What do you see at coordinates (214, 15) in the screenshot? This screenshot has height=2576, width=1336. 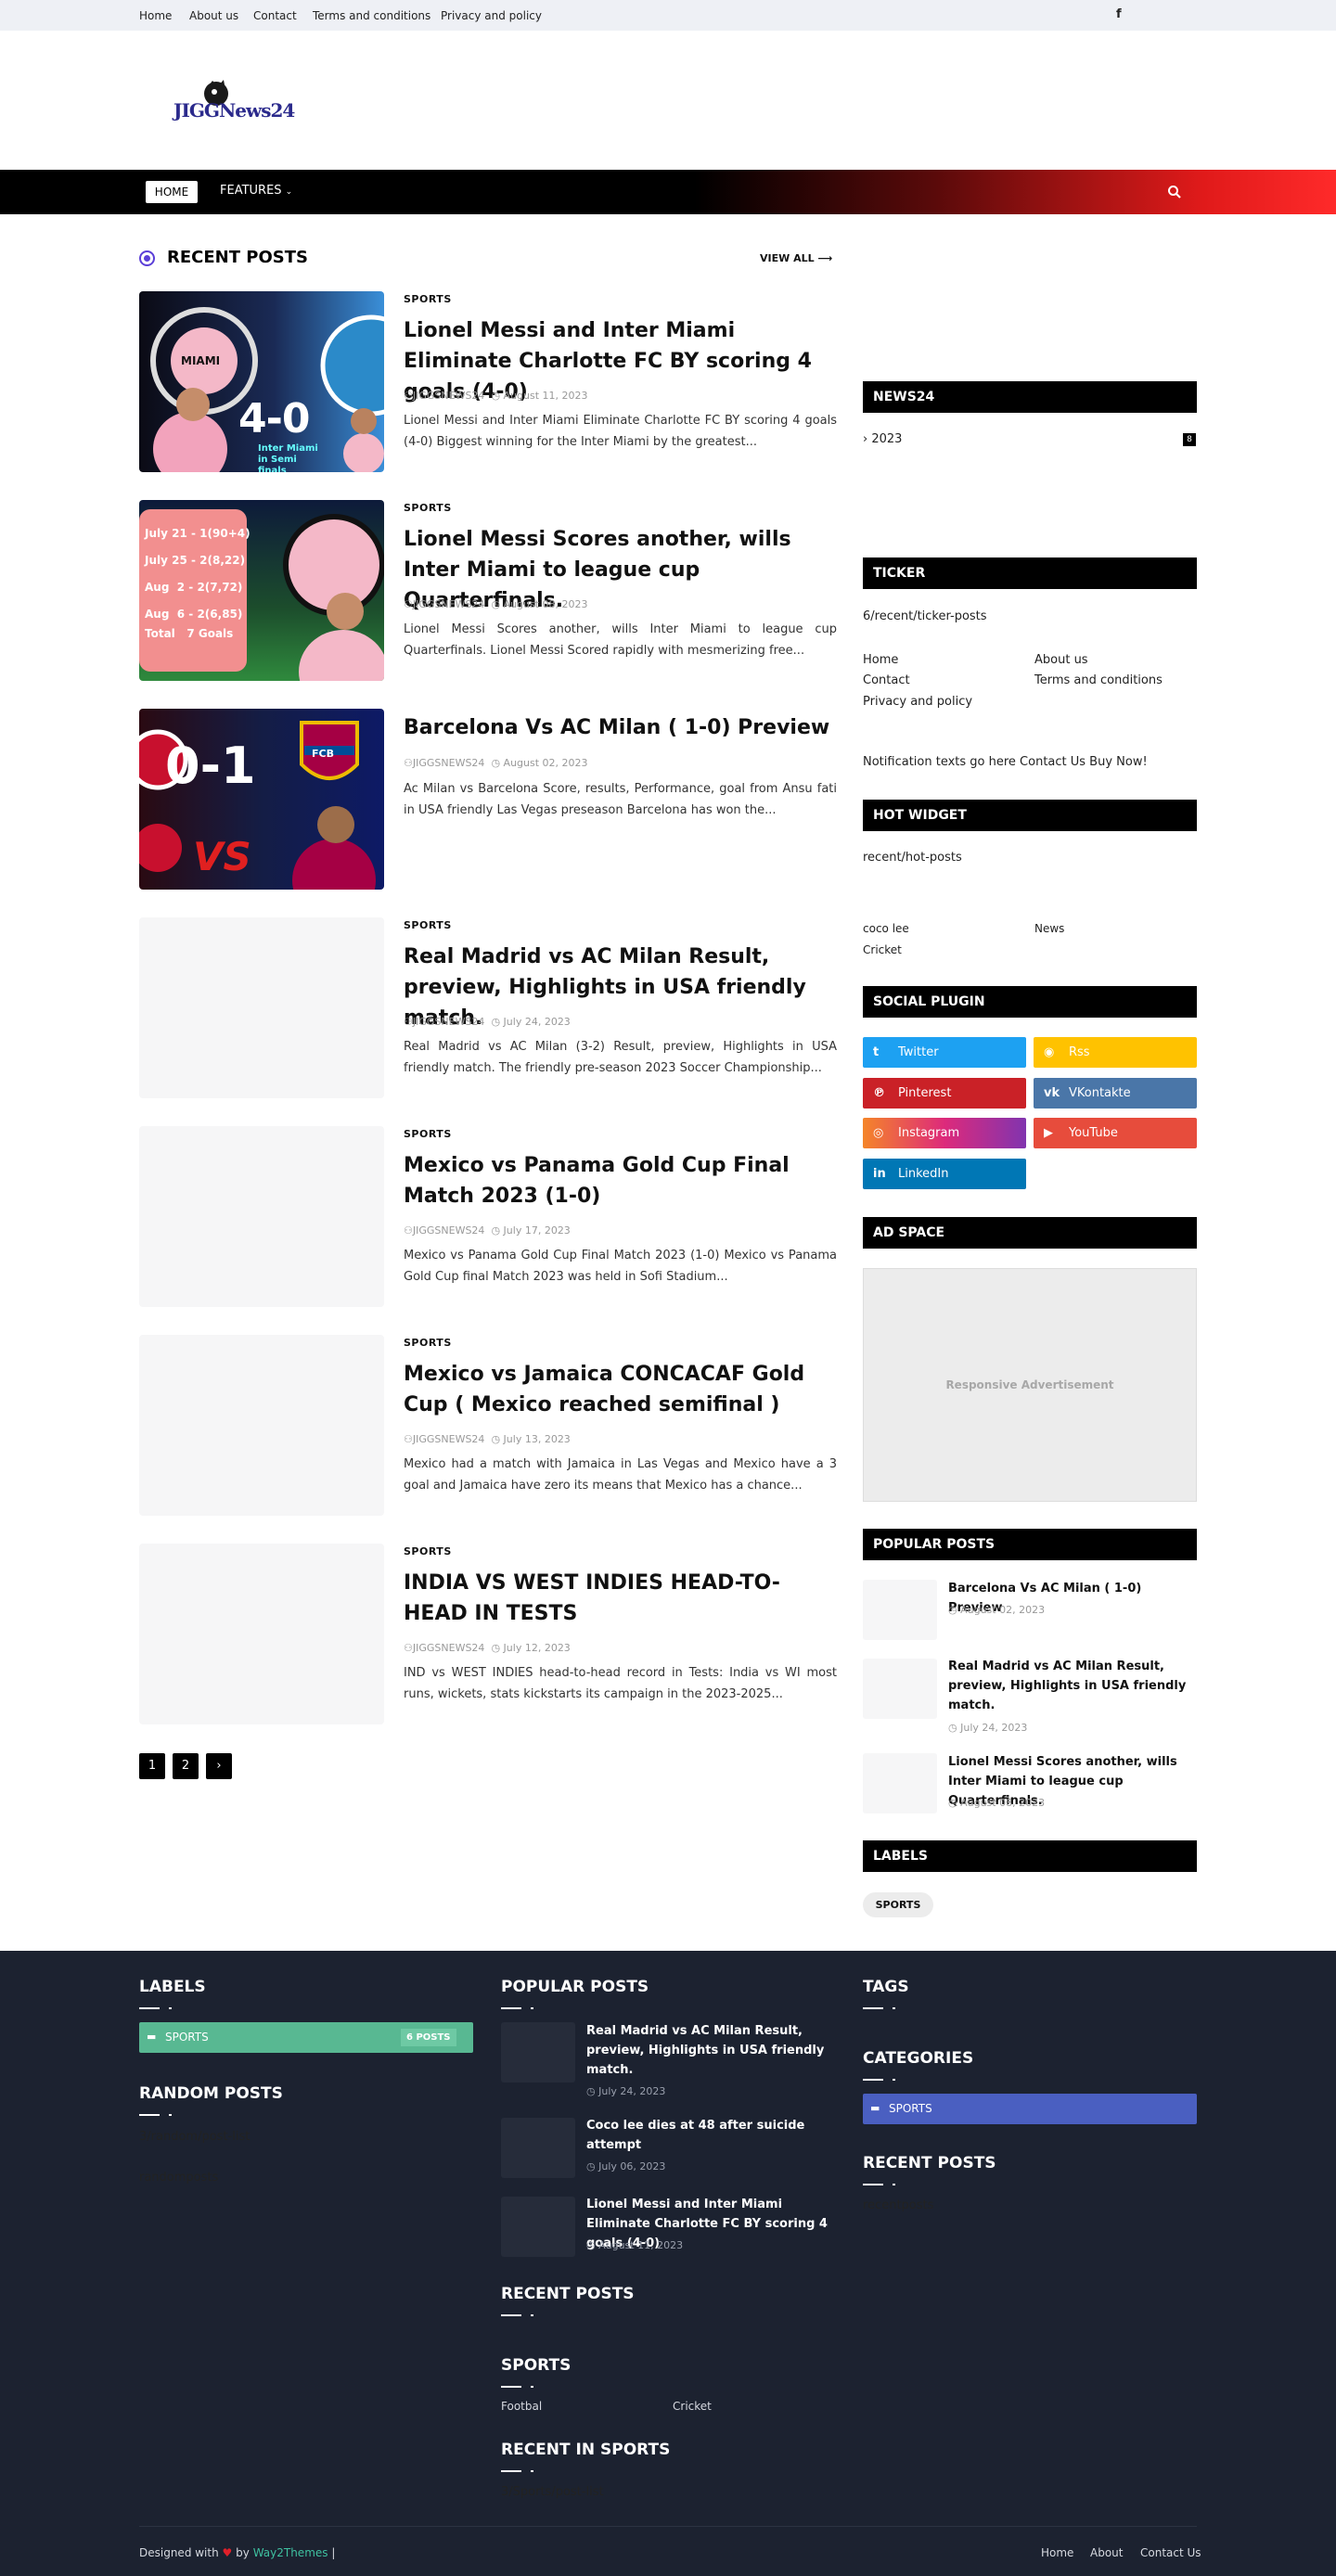 I see `top-link-about: About us` at bounding box center [214, 15].